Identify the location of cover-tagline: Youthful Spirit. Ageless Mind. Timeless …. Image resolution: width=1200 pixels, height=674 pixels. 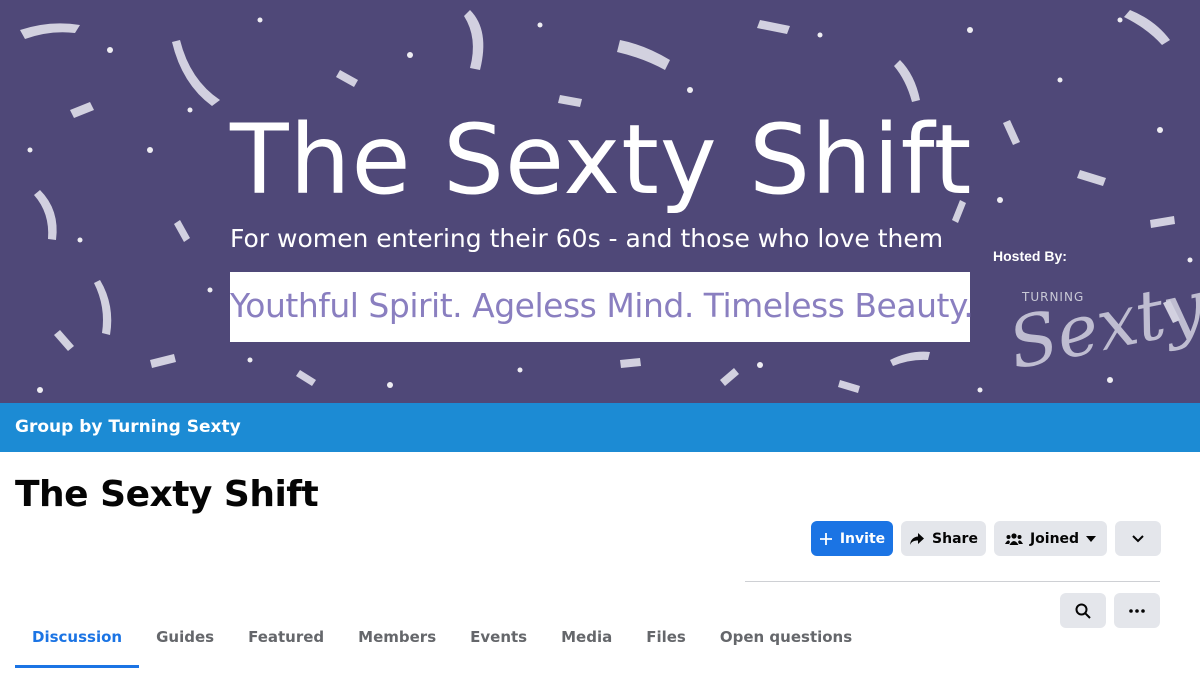
(602, 305).